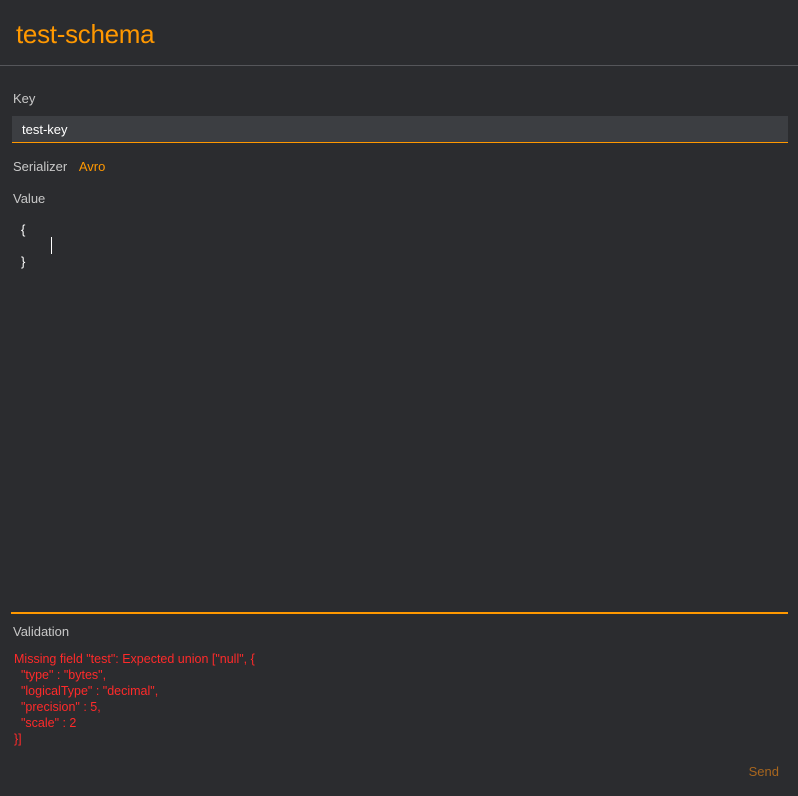 This screenshot has height=796, width=798. Describe the element at coordinates (40, 166) in the screenshot. I see `serializer-label: Serializer` at that location.